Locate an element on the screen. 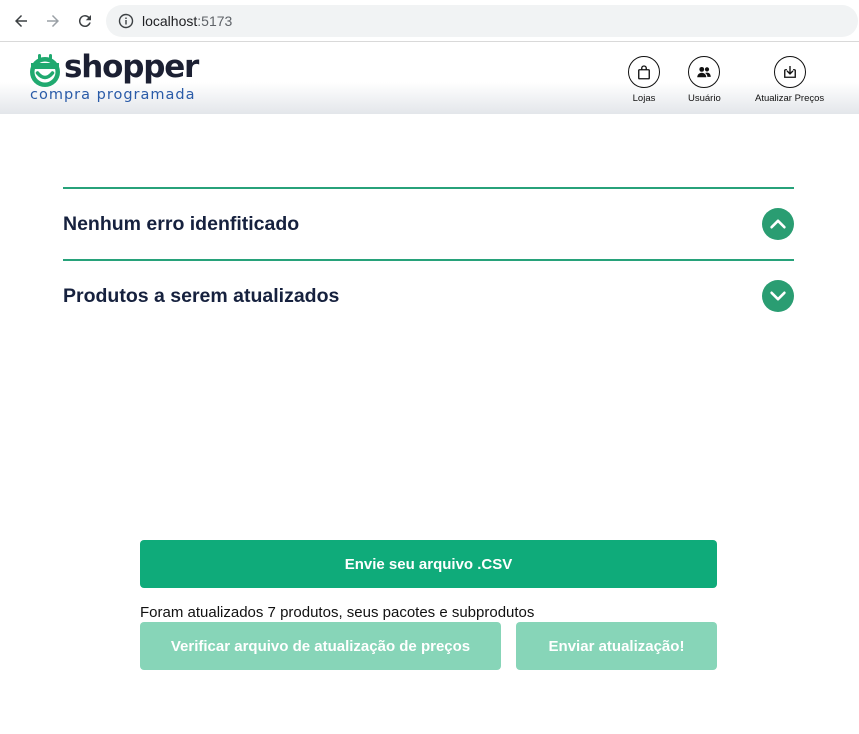 Image resolution: width=859 pixels, height=734 pixels. back-button is located at coordinates (21, 21).